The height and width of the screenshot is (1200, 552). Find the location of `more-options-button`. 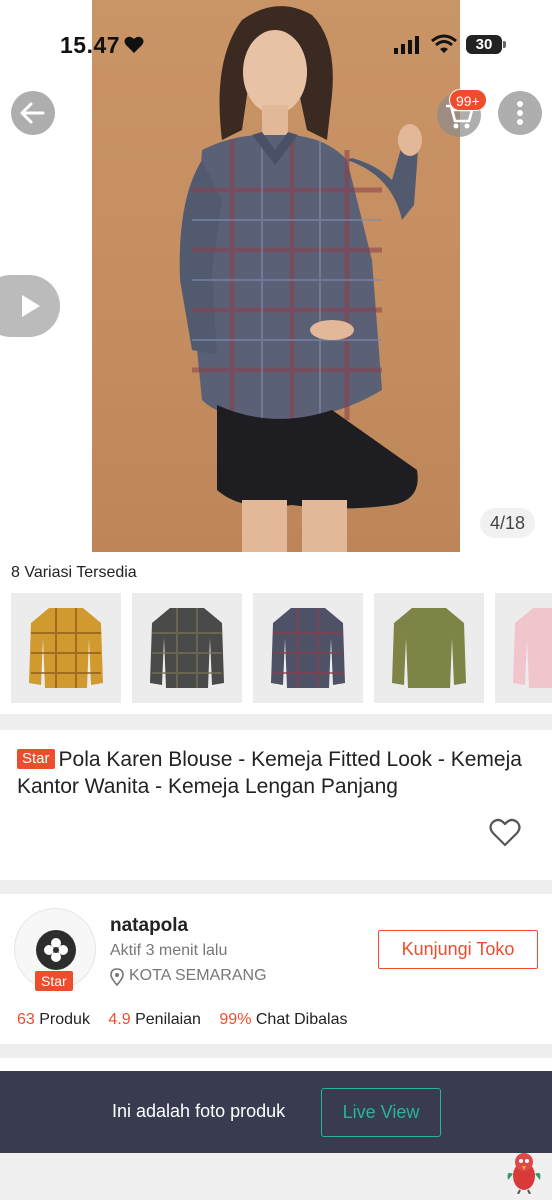

more-options-button is located at coordinates (520, 113).